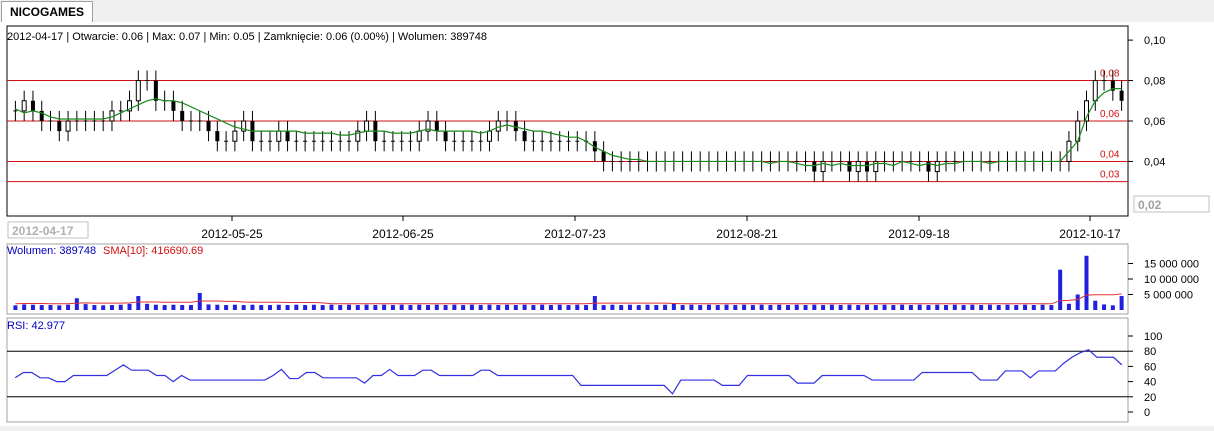  I want to click on tab-nicogames: NICOGAMES, so click(47, 12).